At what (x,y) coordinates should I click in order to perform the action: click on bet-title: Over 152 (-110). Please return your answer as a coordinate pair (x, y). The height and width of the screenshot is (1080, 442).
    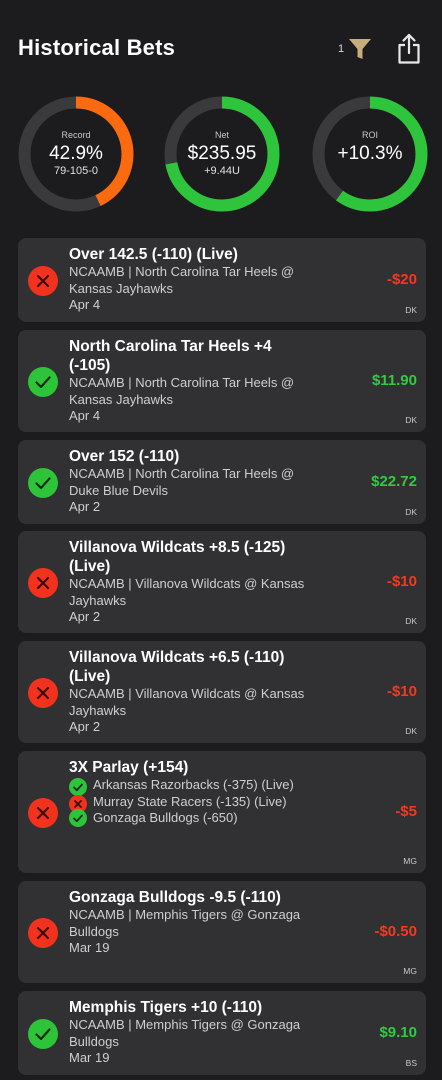
    Looking at the image, I should click on (124, 456).